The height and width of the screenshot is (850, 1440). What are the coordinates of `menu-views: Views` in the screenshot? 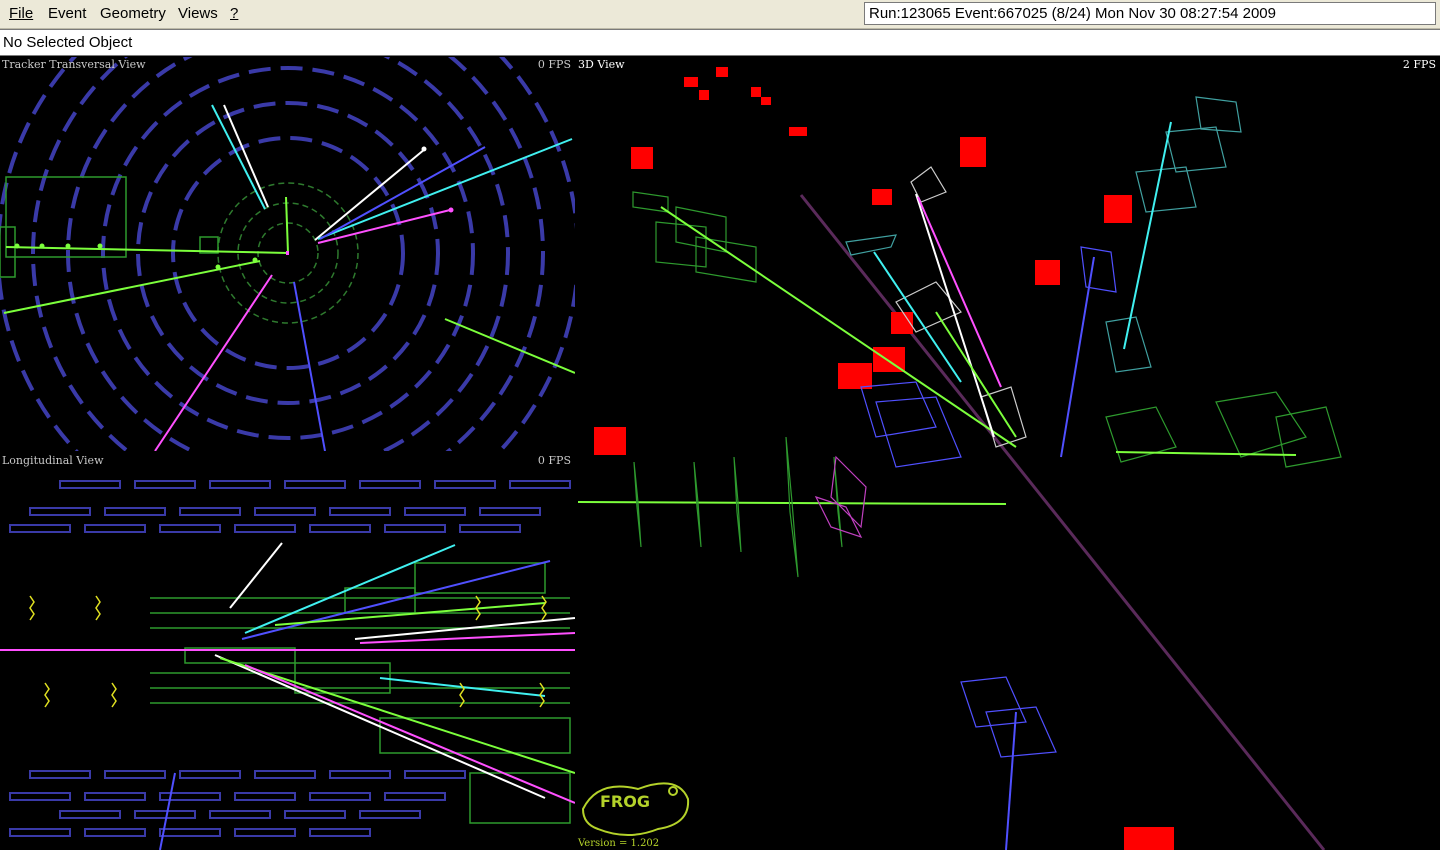 It's located at (198, 13).